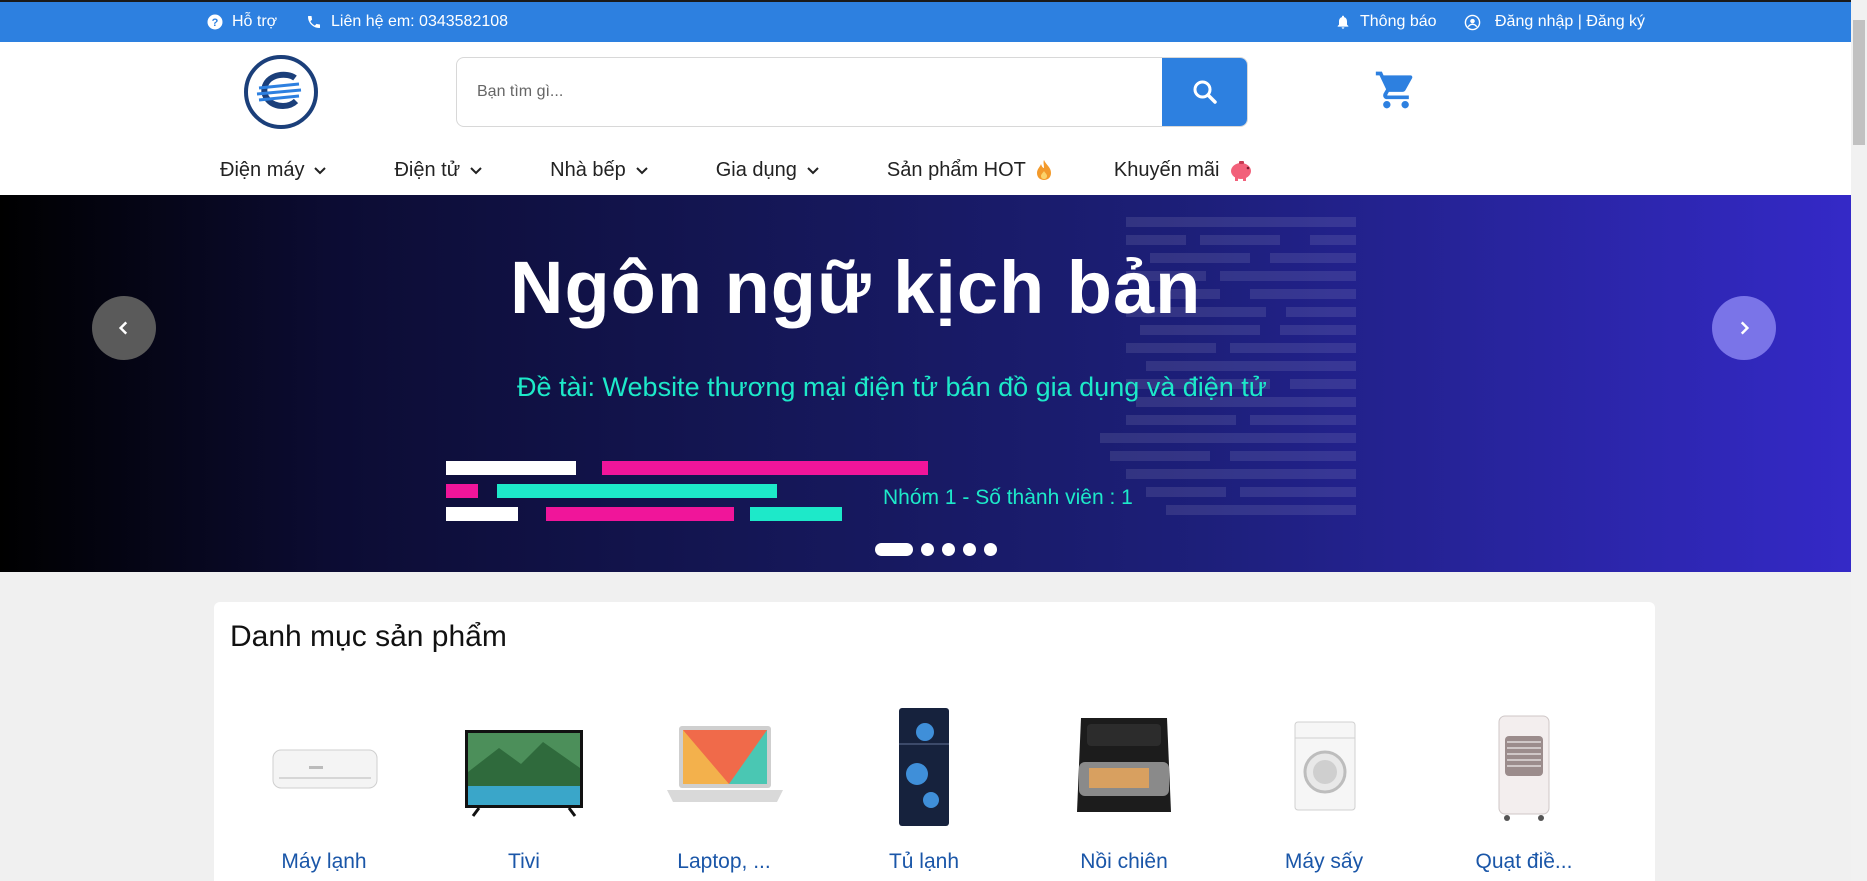 The height and width of the screenshot is (881, 1867). I want to click on category-item-may-lanh: Máy lạnh, so click(324, 788).